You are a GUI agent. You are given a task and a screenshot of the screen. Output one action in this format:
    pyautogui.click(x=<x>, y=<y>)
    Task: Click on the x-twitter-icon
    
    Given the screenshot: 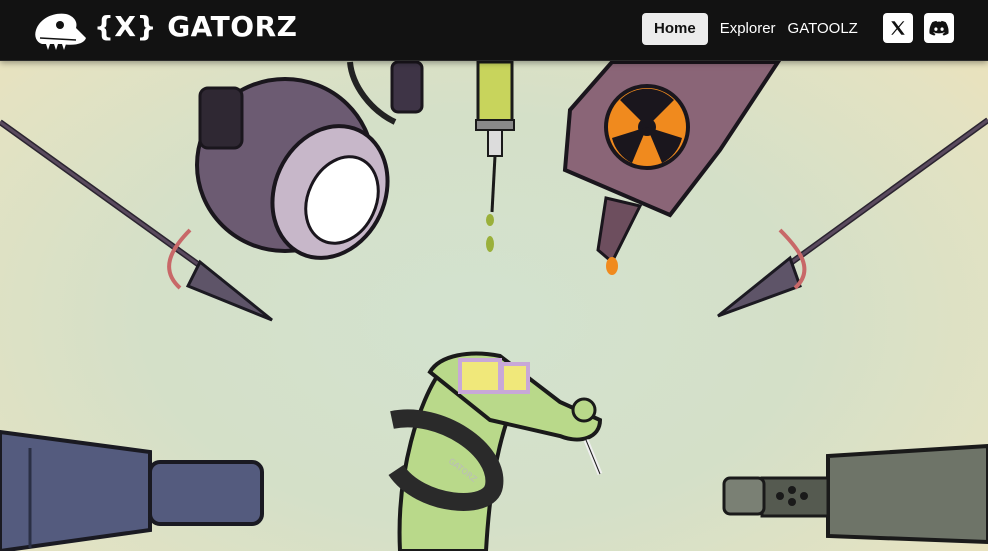 What is the action you would take?
    pyautogui.click(x=898, y=28)
    